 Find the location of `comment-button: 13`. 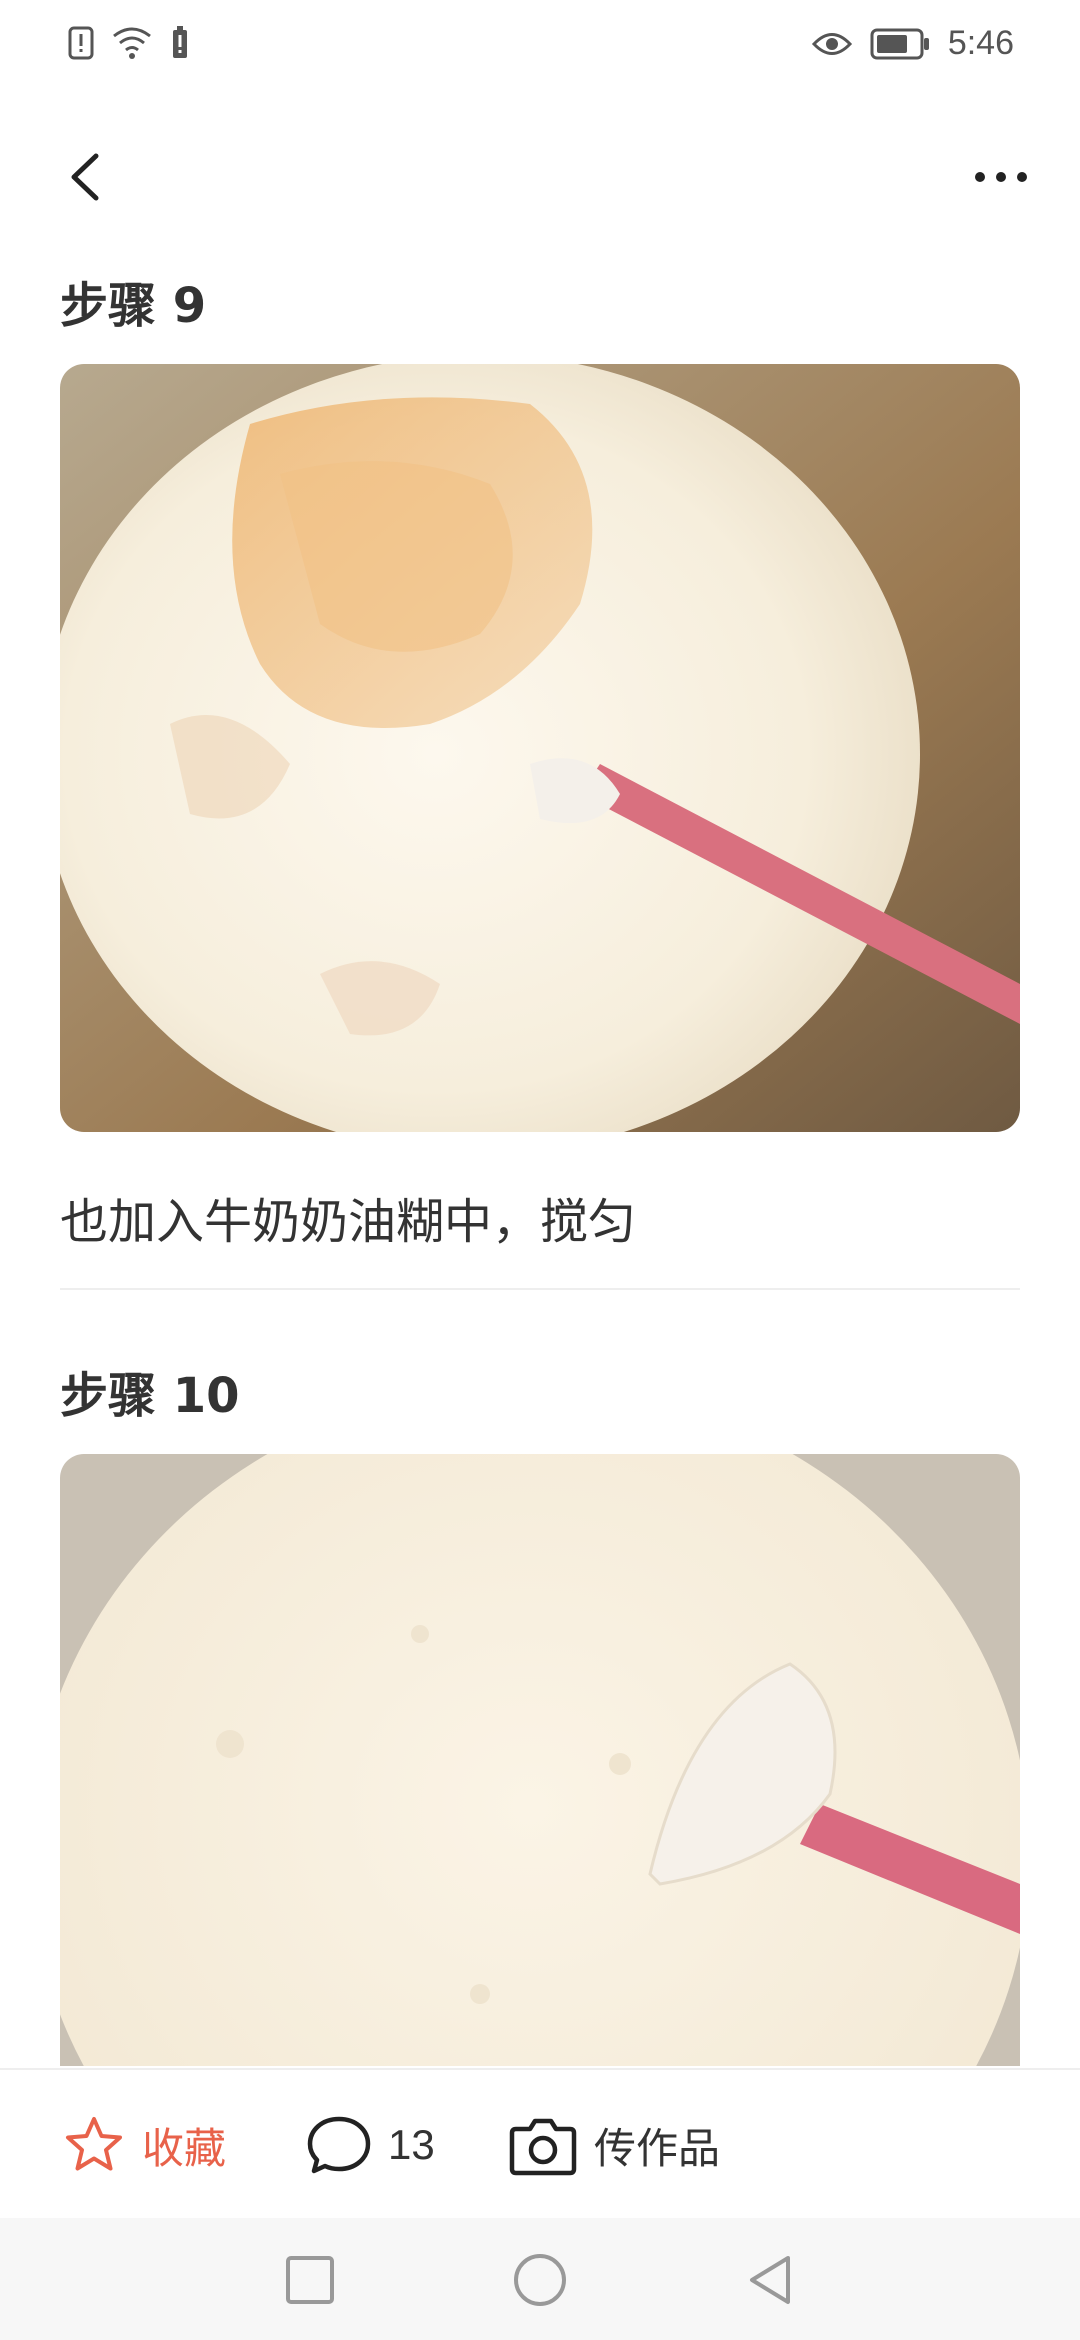

comment-button: 13 is located at coordinates (370, 2145).